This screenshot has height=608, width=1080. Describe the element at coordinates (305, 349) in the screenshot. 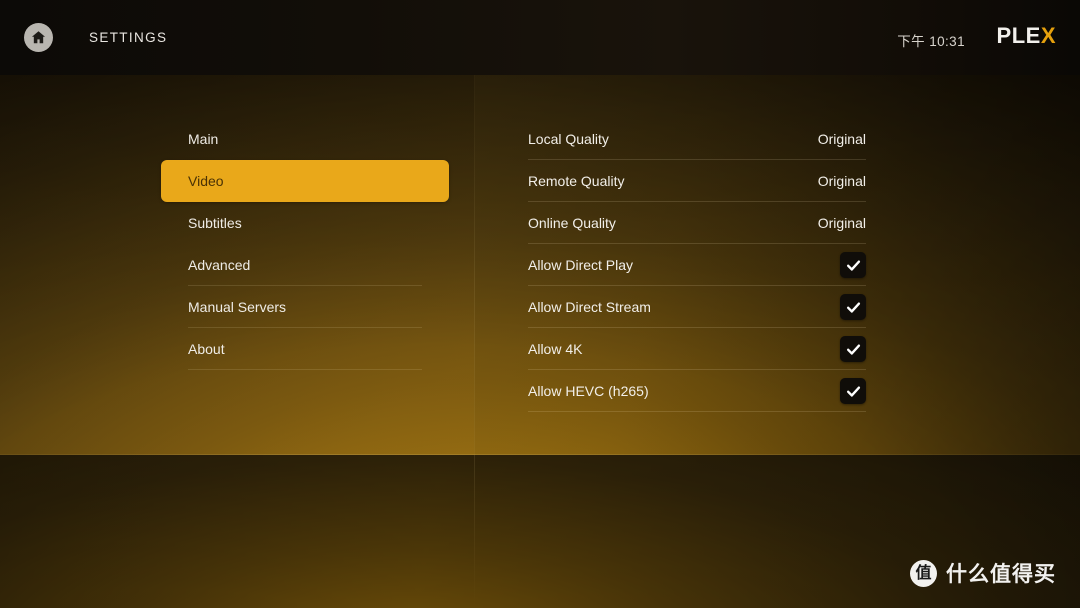

I see `sidebar-item-about: About` at that location.